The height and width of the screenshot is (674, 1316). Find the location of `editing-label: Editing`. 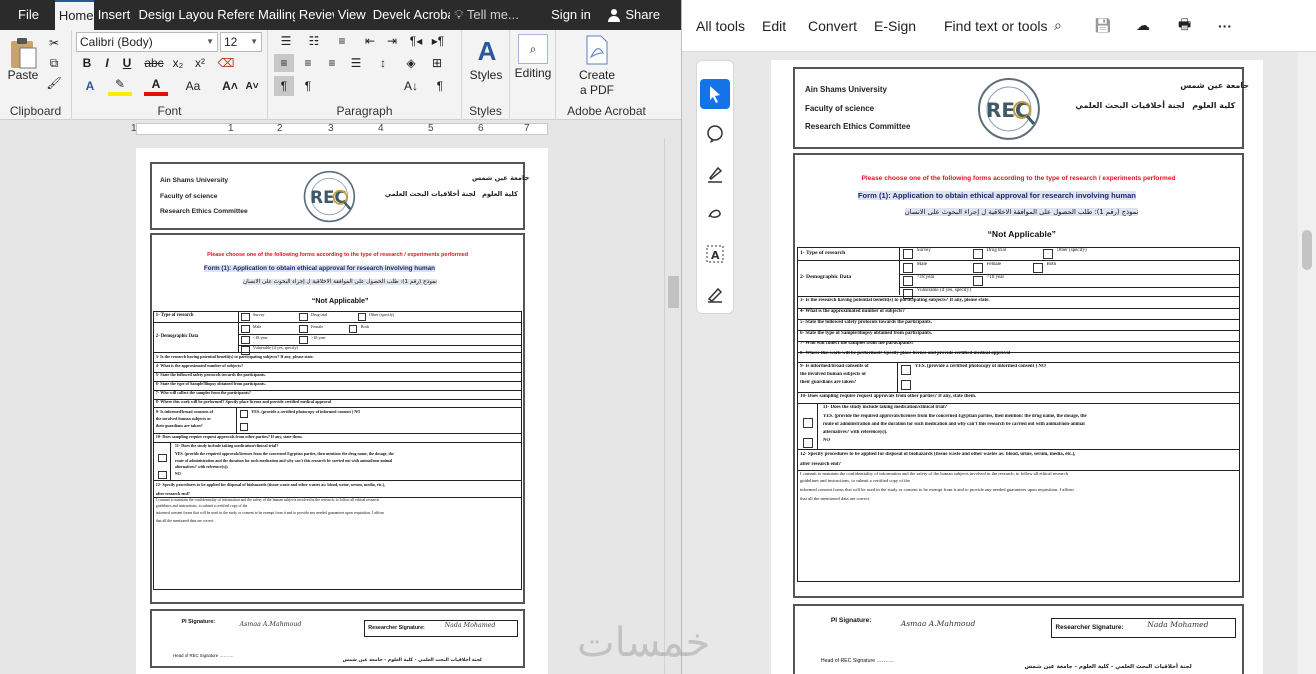

editing-label: Editing is located at coordinates (533, 73).